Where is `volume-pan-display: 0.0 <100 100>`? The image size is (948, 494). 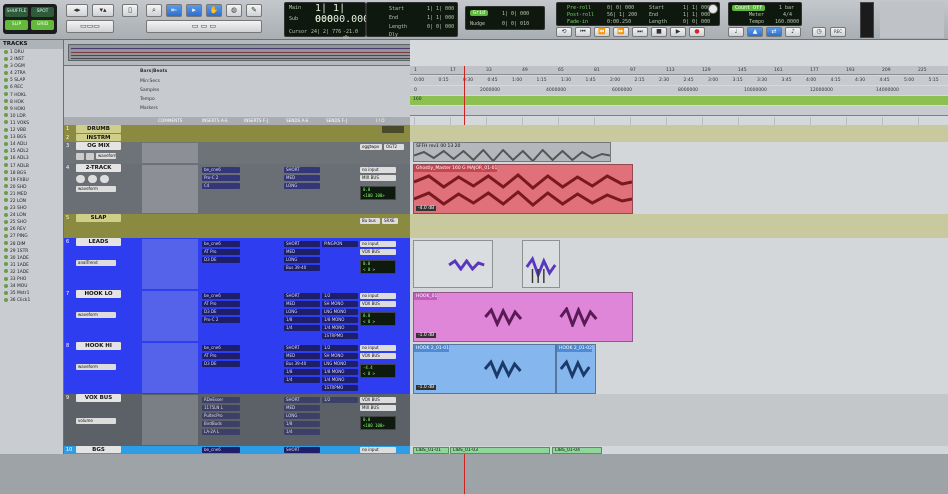
volume-pan-display: 0.0 <100 100> is located at coordinates (378, 193).